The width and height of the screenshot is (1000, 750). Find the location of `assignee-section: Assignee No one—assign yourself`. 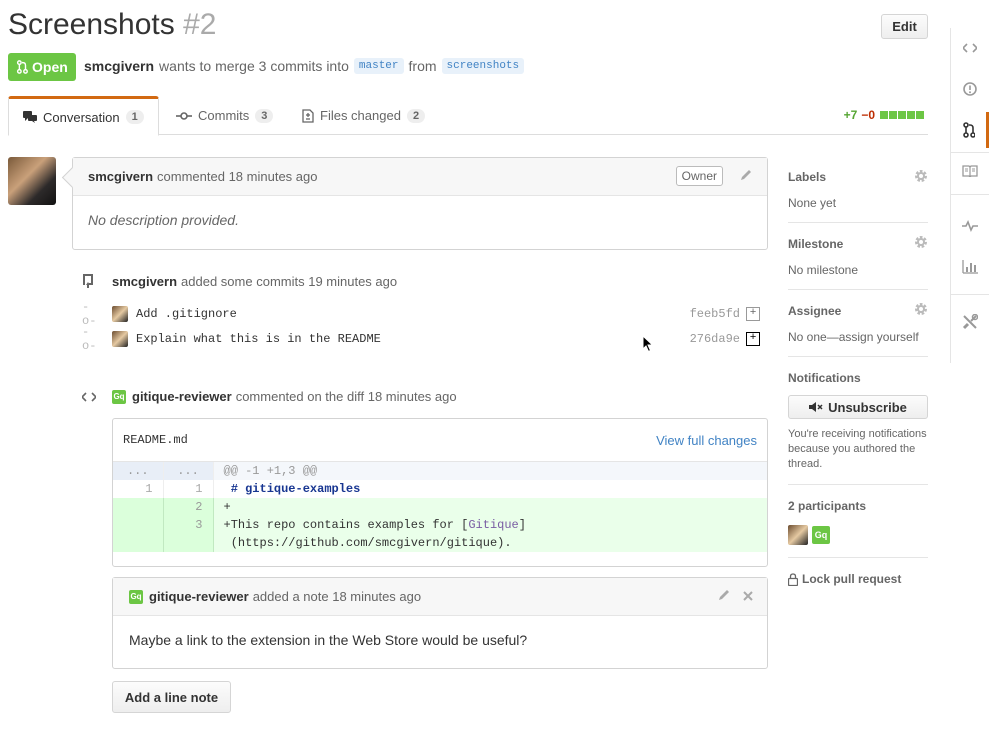

assignee-section: Assignee No one—assign yourself is located at coordinates (858, 323).